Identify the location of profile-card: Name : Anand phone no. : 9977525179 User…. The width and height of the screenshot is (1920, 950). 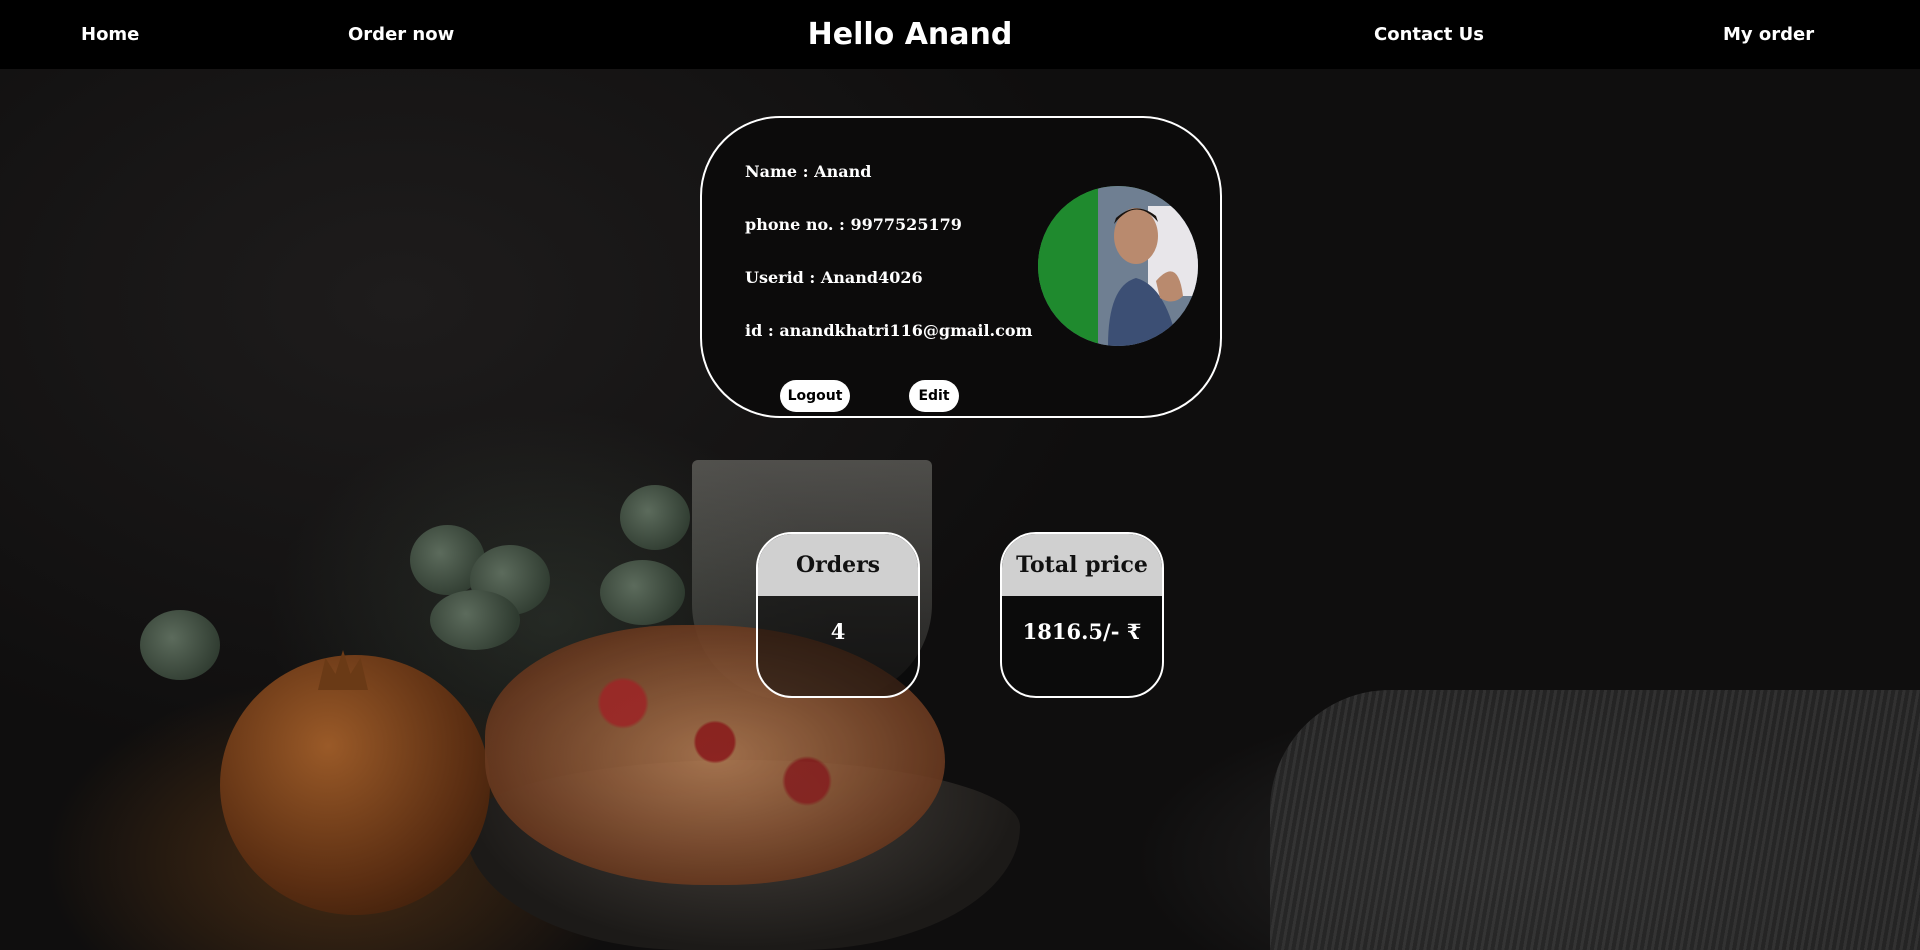
(961, 267).